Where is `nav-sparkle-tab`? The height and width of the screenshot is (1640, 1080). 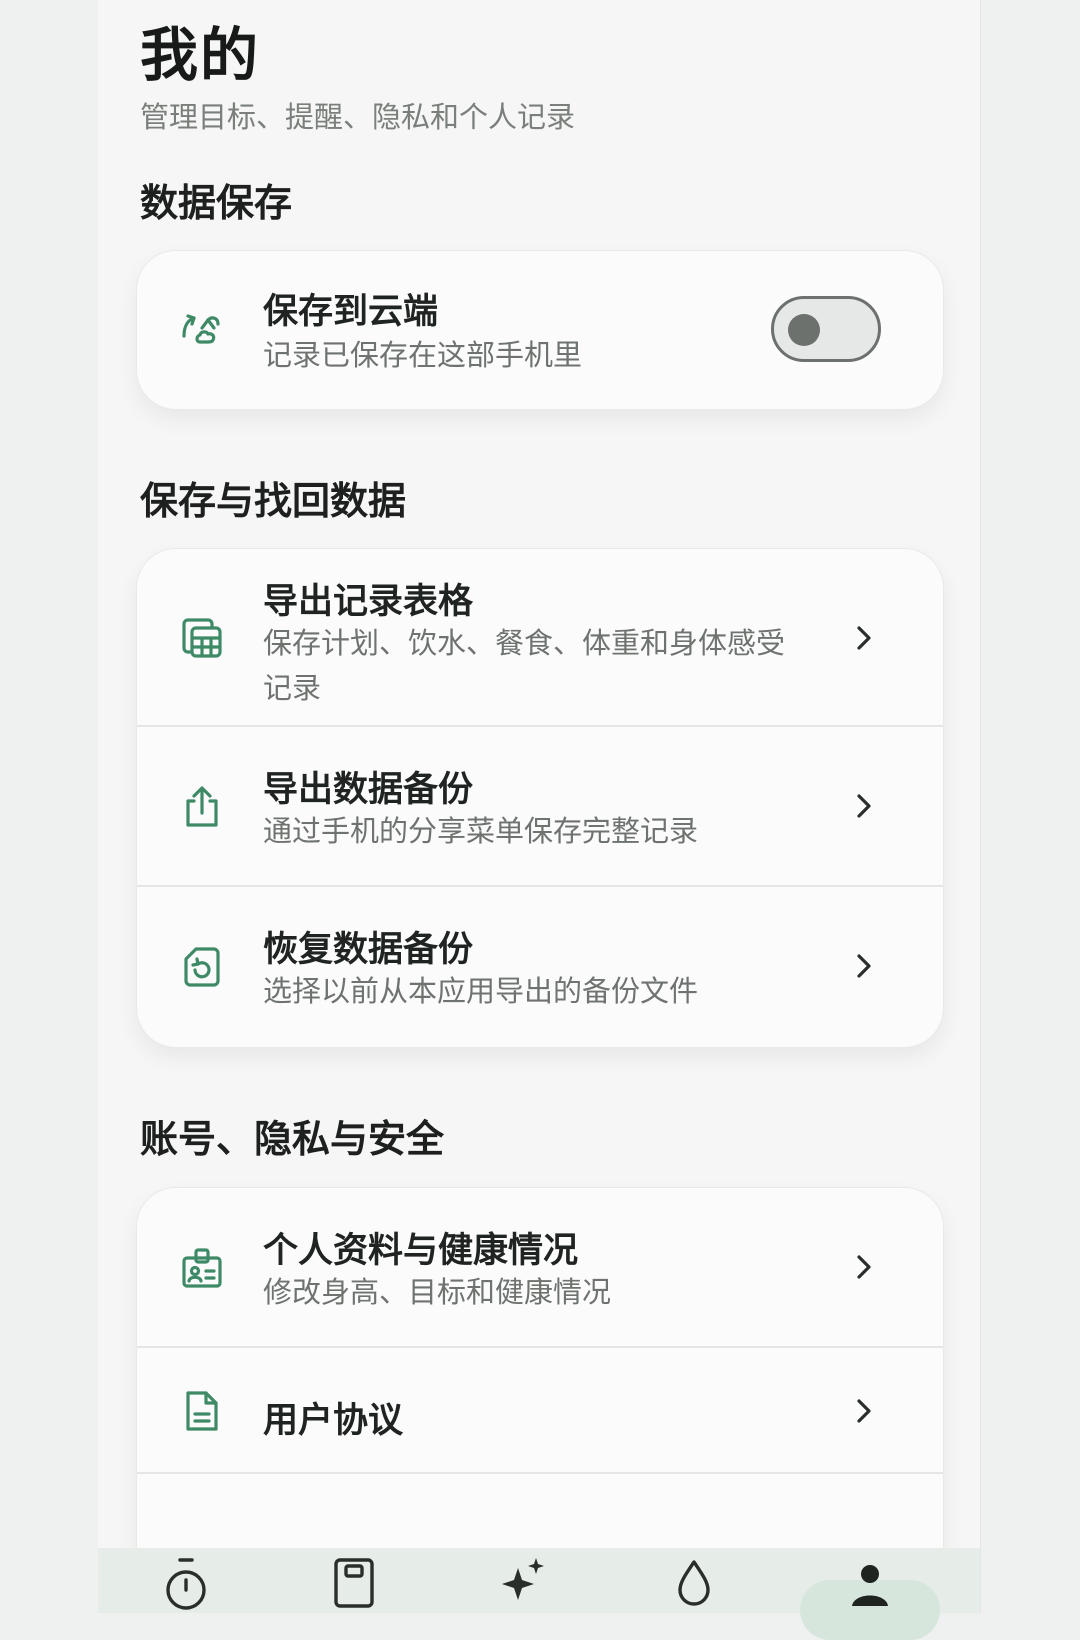
nav-sparkle-tab is located at coordinates (524, 1584).